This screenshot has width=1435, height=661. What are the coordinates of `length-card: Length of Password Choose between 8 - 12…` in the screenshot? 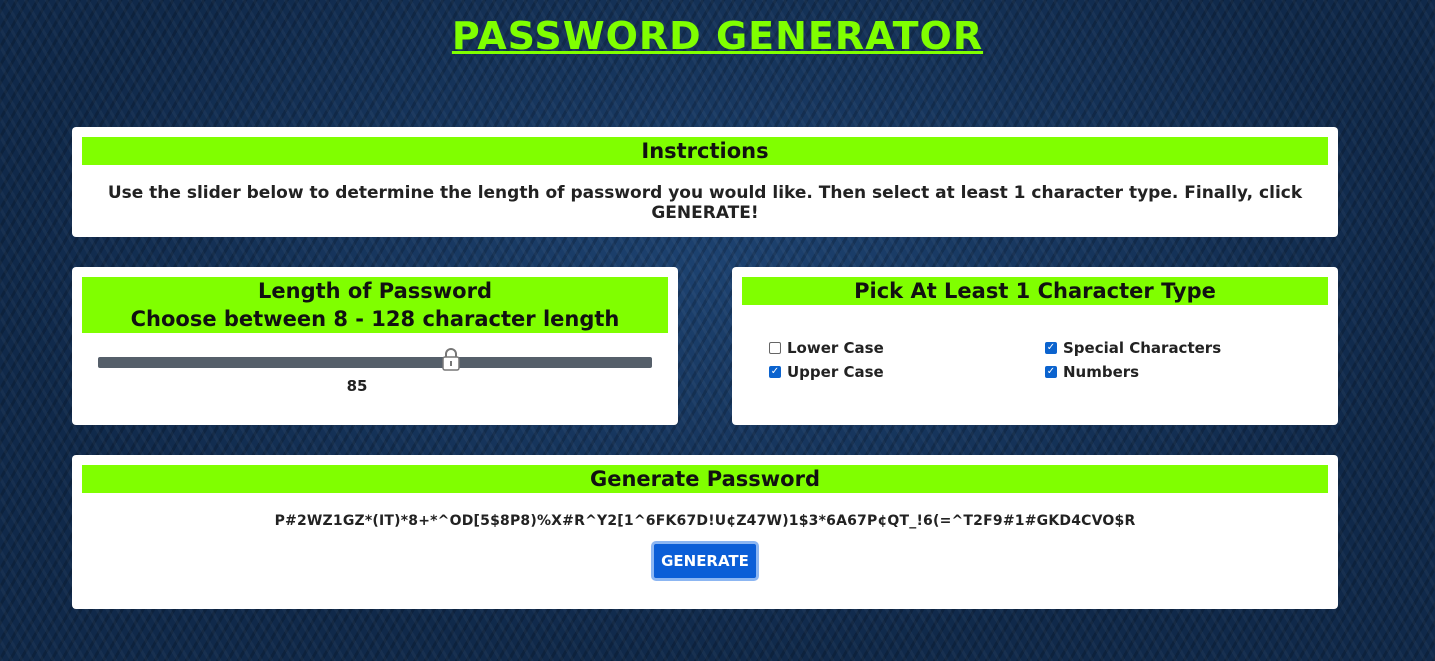 It's located at (375, 346).